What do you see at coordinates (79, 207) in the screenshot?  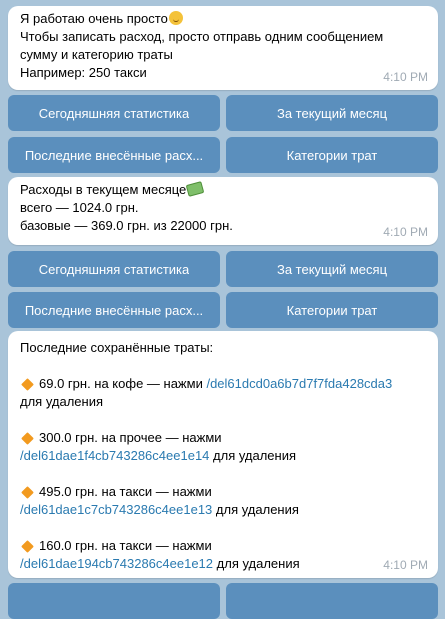 I see `message-text: всего — 1024.0 грн.` at bounding box center [79, 207].